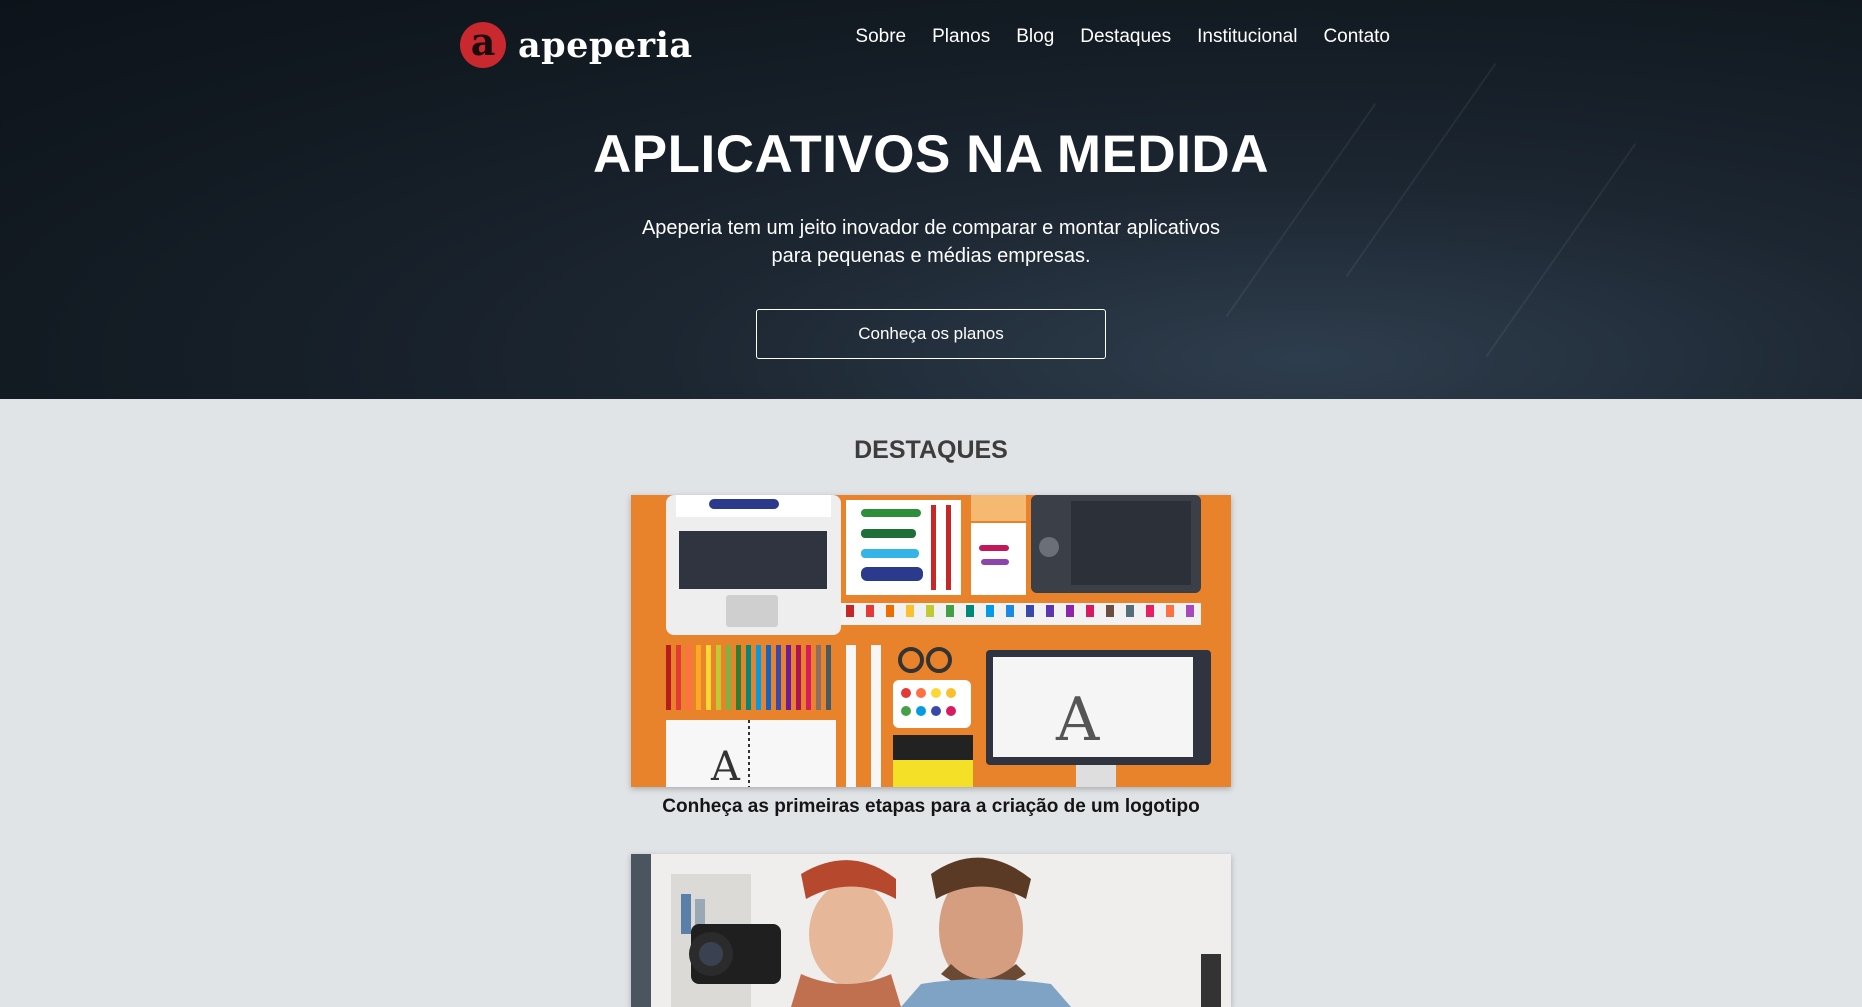  I want to click on nav-link-institucional: Institucional, so click(1247, 37).